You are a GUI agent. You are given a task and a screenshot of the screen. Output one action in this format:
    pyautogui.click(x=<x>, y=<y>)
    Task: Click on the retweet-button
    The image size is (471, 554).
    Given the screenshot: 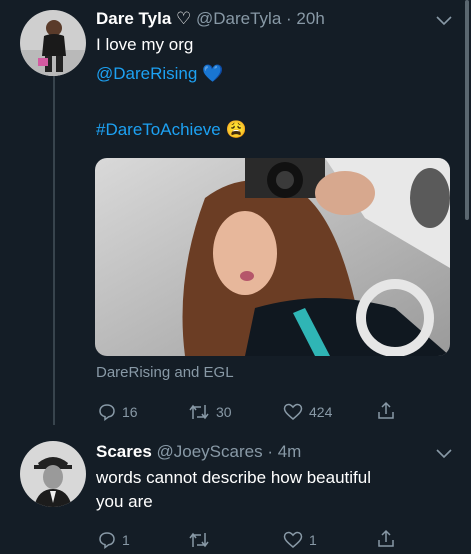 What is the action you would take?
    pyautogui.click(x=202, y=540)
    